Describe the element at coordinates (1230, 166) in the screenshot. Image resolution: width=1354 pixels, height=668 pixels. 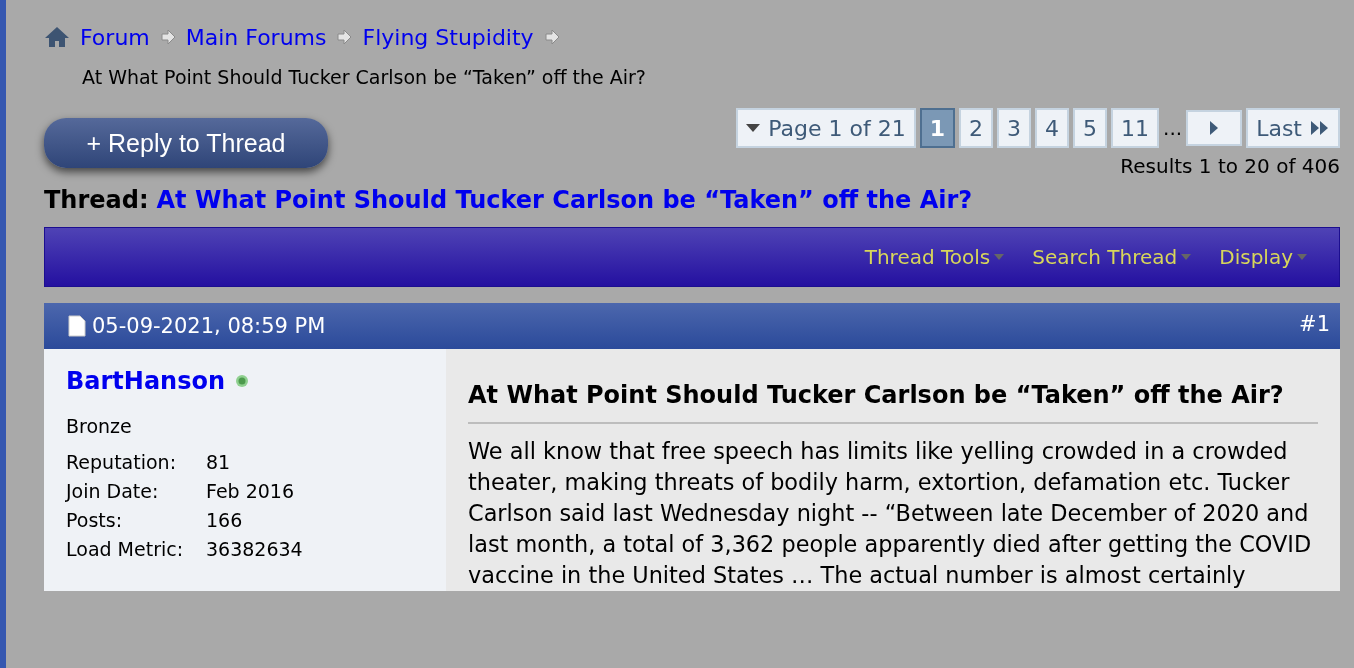
I see `results-count: Results 1 to 20 of 406` at that location.